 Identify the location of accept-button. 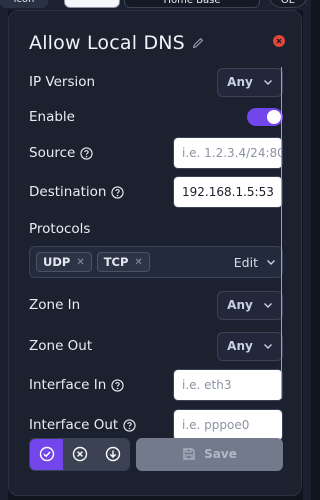
(46, 454).